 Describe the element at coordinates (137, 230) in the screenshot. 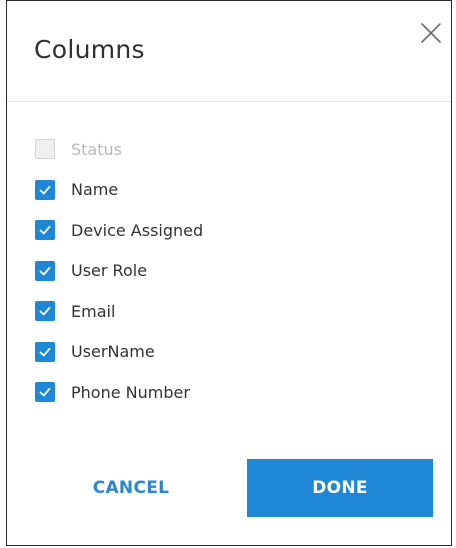

I see `column-label: Device Assigned` at that location.